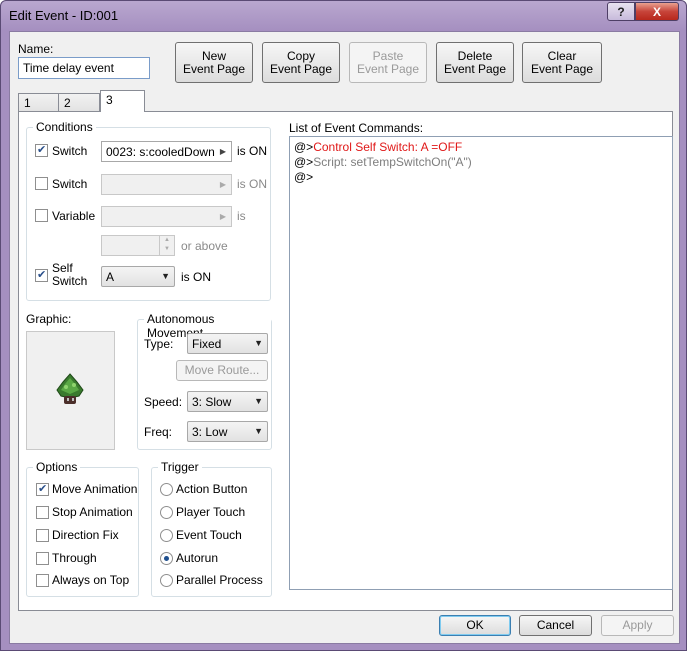 Image resolution: width=687 pixels, height=651 pixels. What do you see at coordinates (74, 216) in the screenshot?
I see `variable-label: Variable` at bounding box center [74, 216].